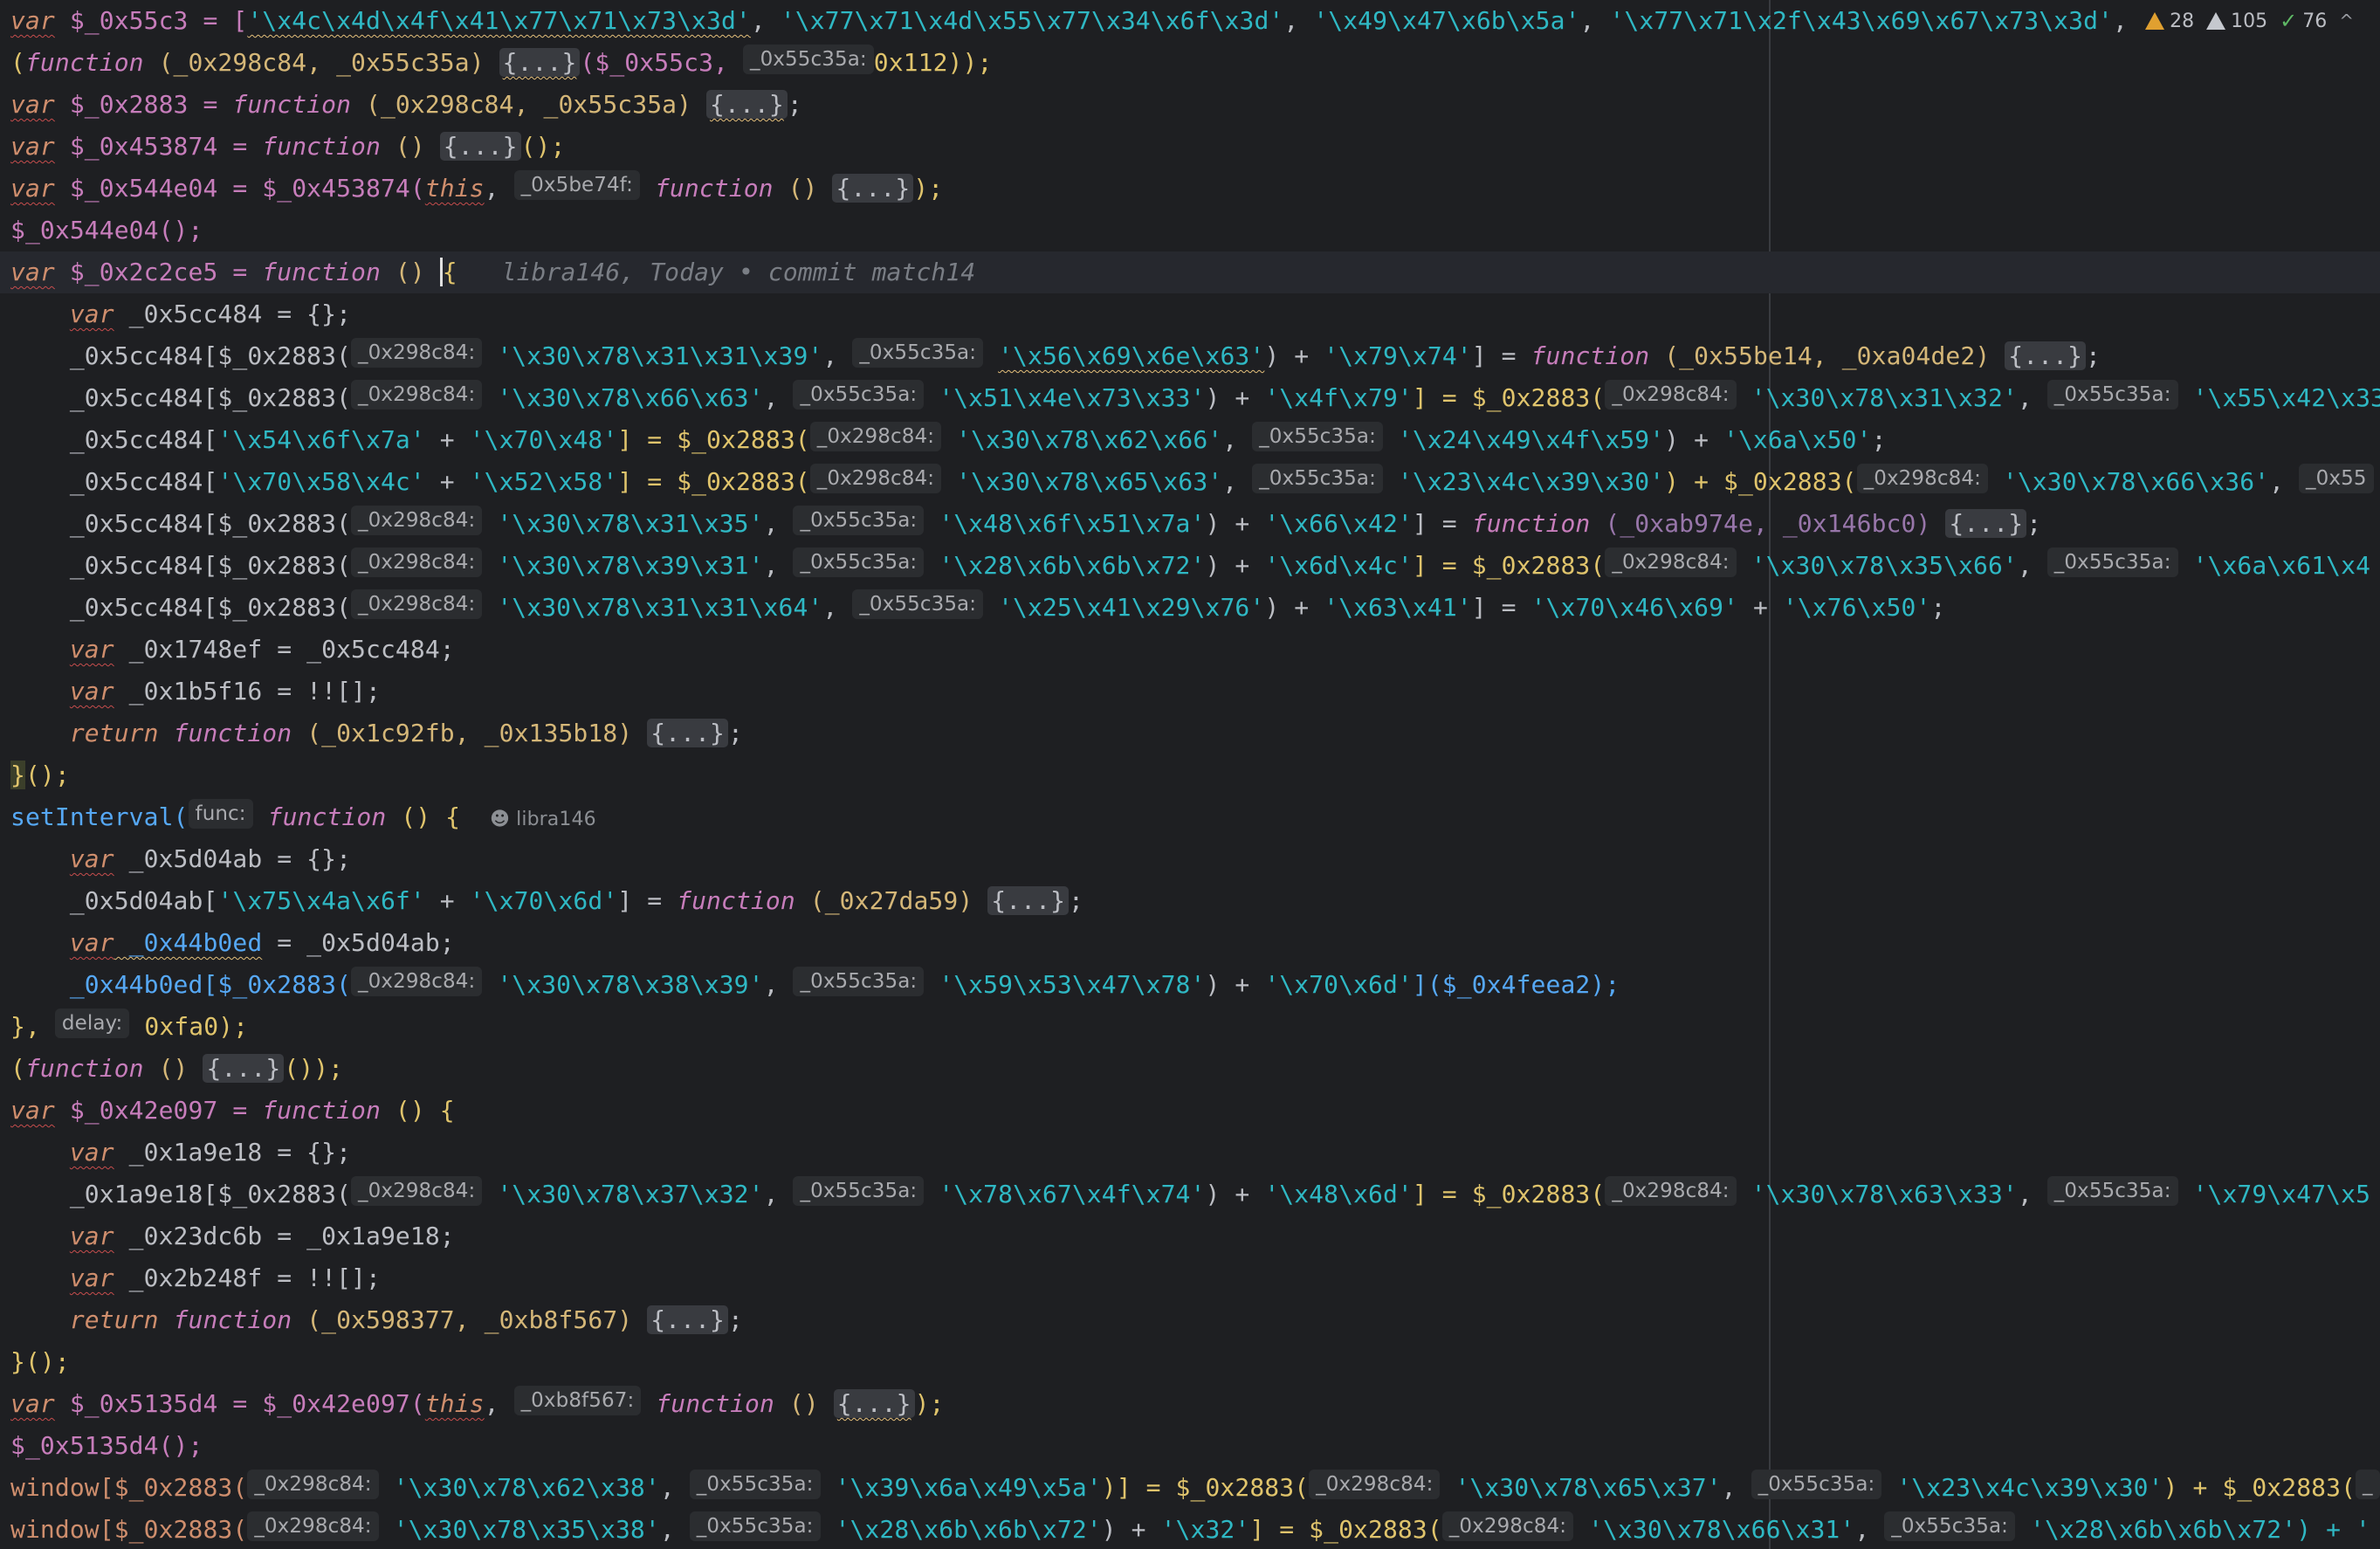 The height and width of the screenshot is (1549, 2380). What do you see at coordinates (1195, 1362) in the screenshot?
I see `code-line-33: }();` at bounding box center [1195, 1362].